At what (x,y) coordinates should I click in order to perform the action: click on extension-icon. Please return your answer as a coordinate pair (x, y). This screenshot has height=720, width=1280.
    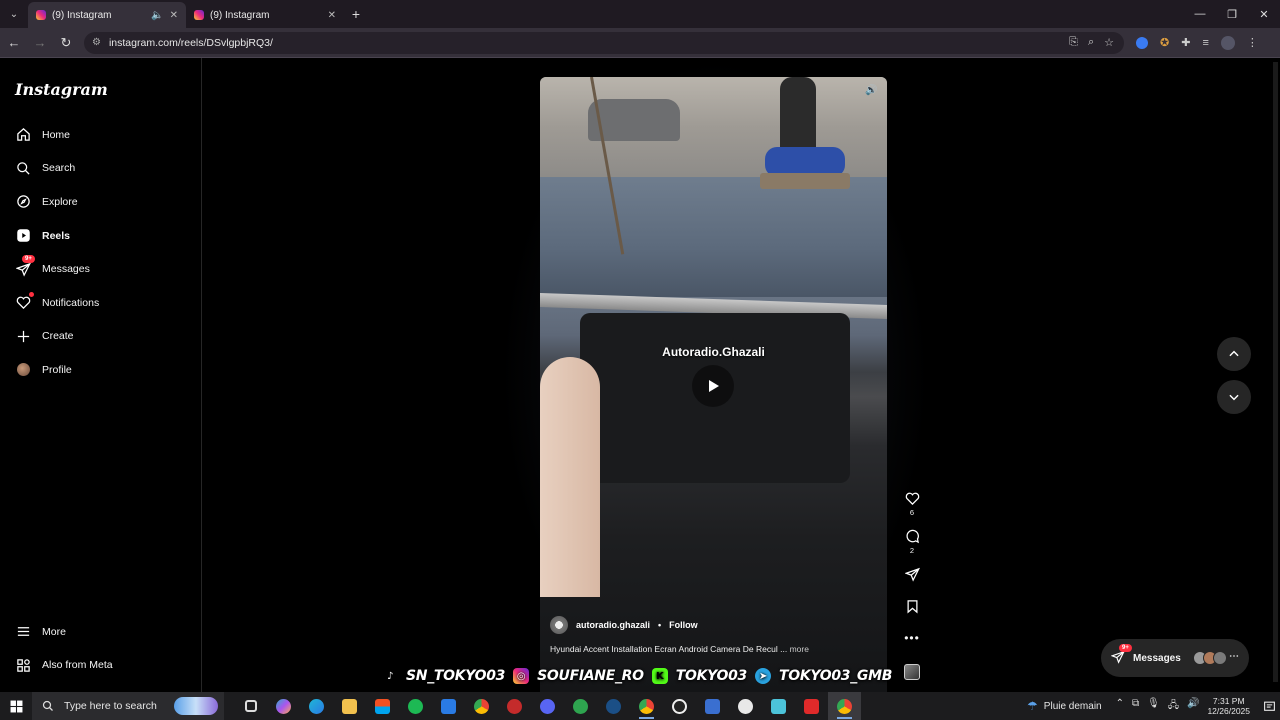
    Looking at the image, I should click on (1142, 42).